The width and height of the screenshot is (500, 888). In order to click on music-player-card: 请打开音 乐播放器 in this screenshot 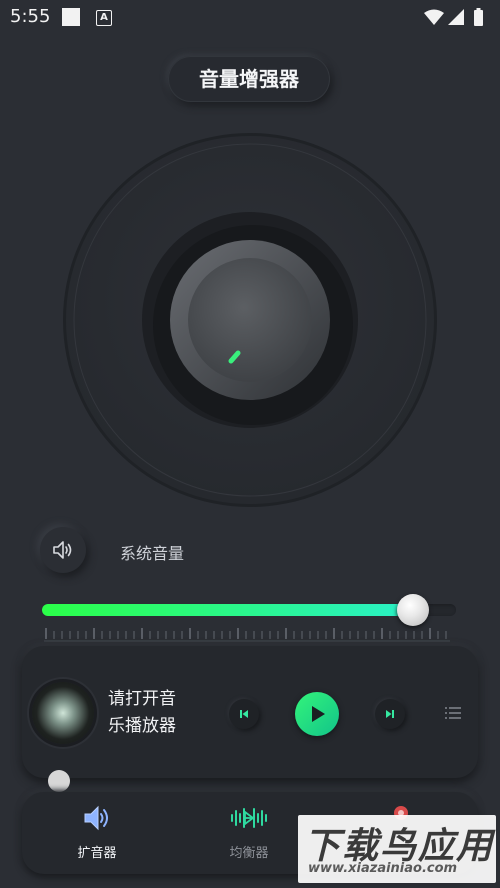, I will do `click(250, 712)`.